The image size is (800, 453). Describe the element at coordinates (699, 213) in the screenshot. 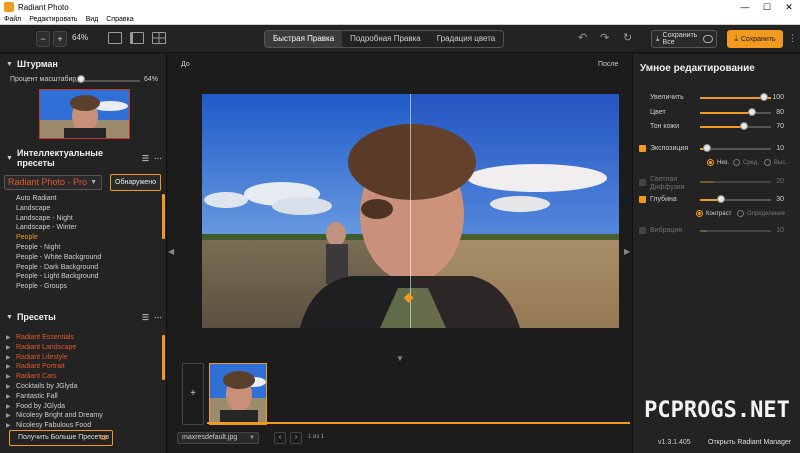

I see `depth-contrast-radio` at that location.